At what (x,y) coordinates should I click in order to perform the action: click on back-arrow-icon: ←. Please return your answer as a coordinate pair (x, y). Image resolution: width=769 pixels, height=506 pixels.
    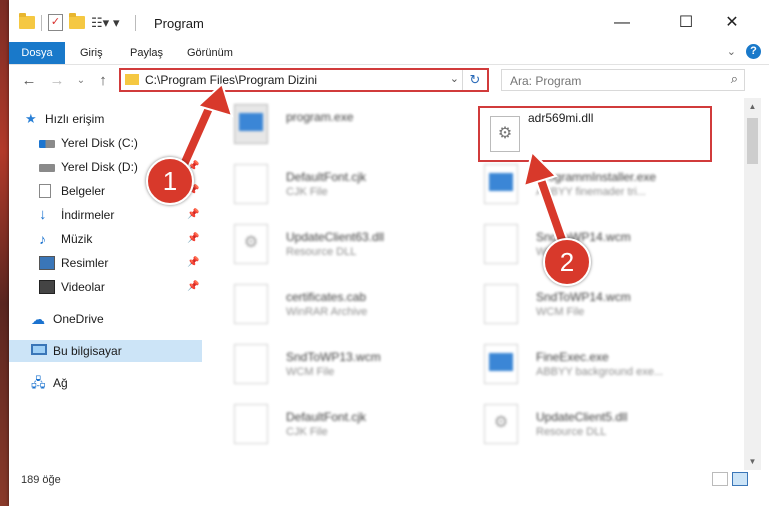
    Looking at the image, I should click on (29, 81).